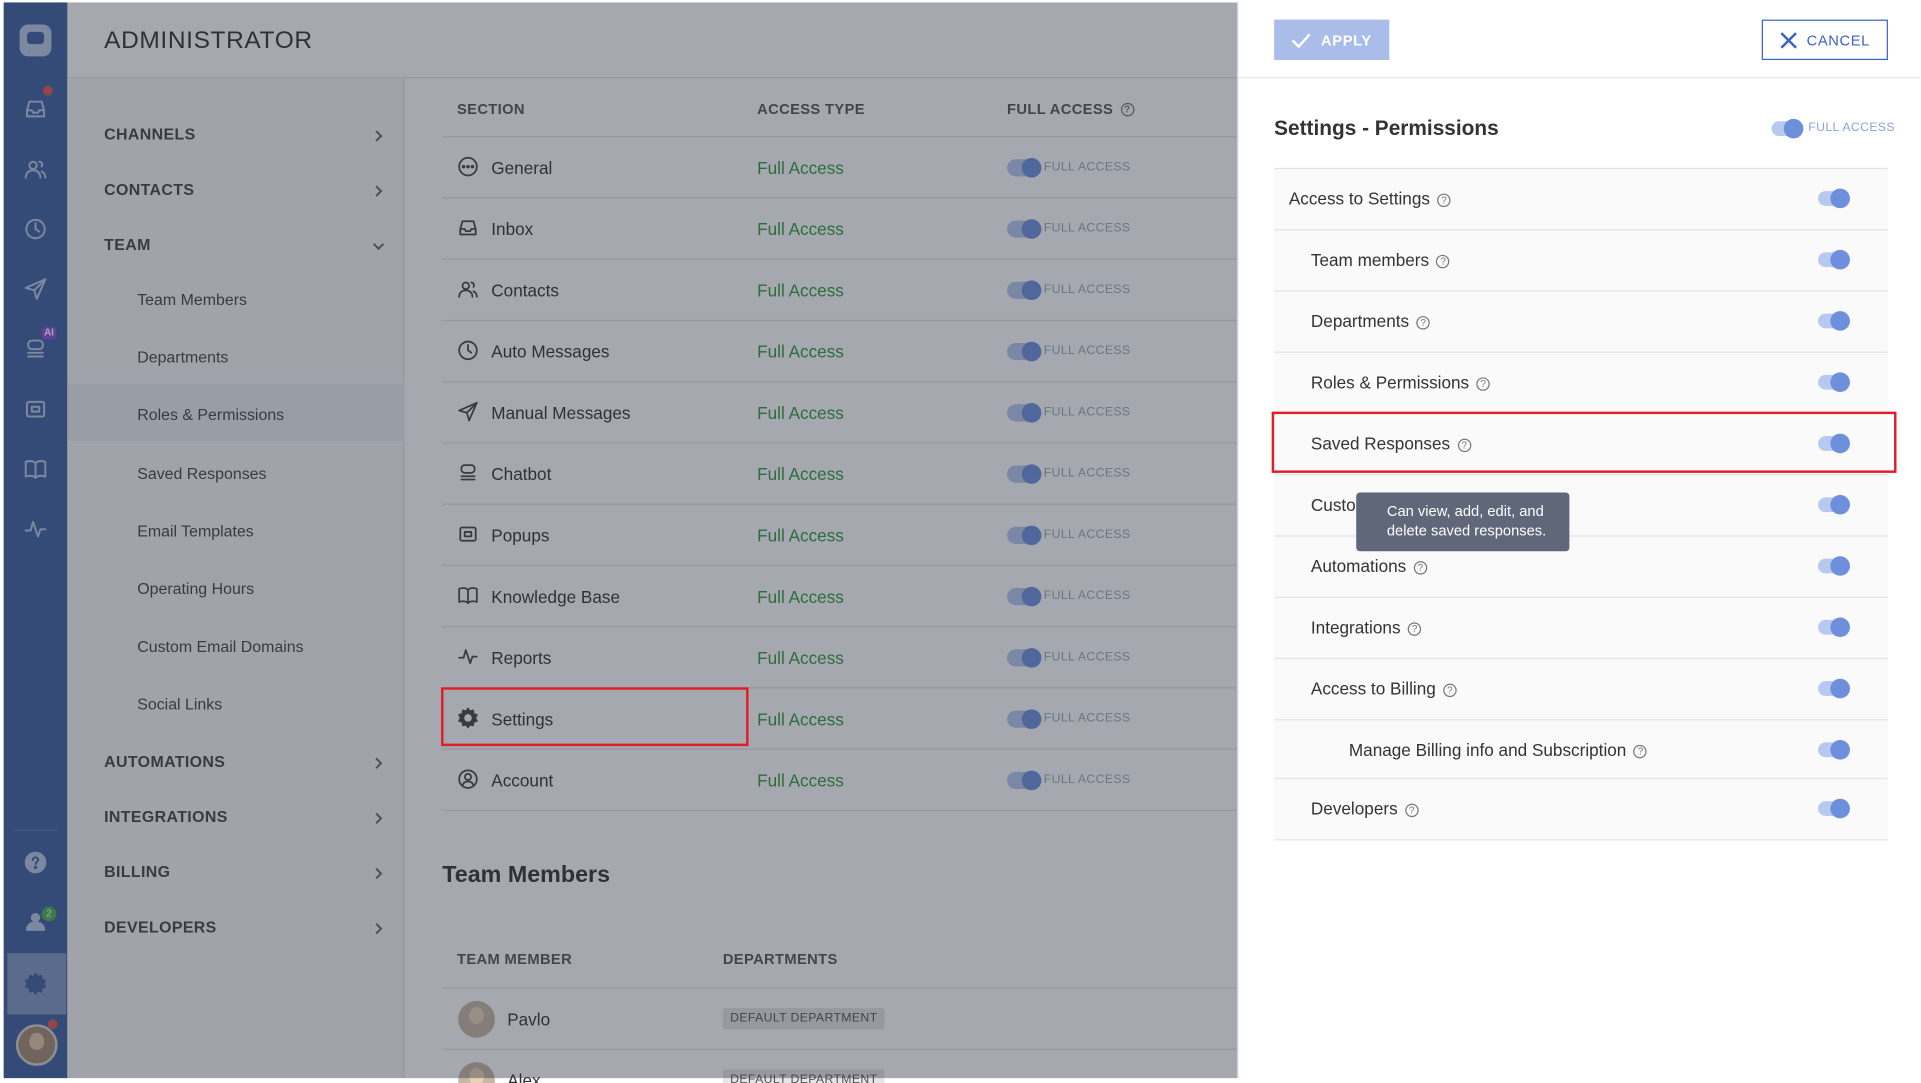  Describe the element at coordinates (1301, 40) in the screenshot. I see `check-icon` at that location.